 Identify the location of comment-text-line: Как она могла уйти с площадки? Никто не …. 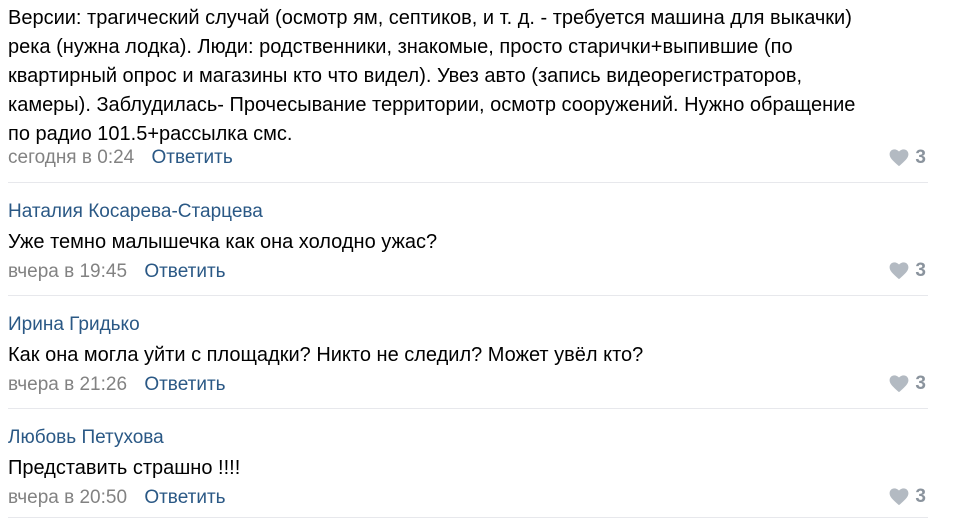
(326, 355).